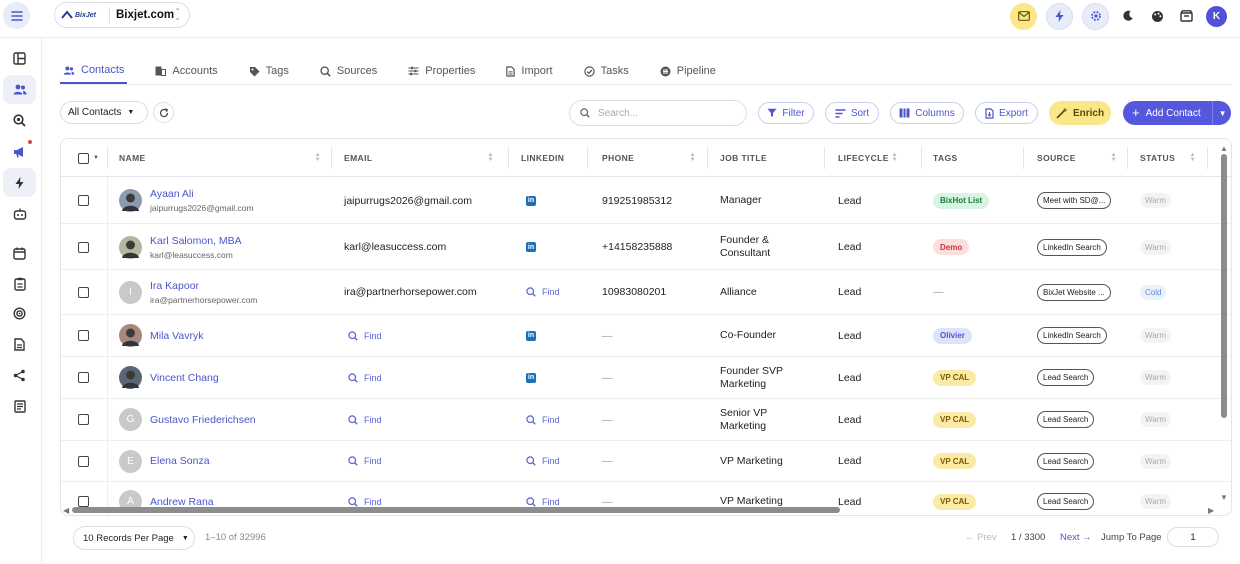 The width and height of the screenshot is (1240, 564). What do you see at coordinates (19, 313) in the screenshot?
I see `sidebar-item-goals` at bounding box center [19, 313].